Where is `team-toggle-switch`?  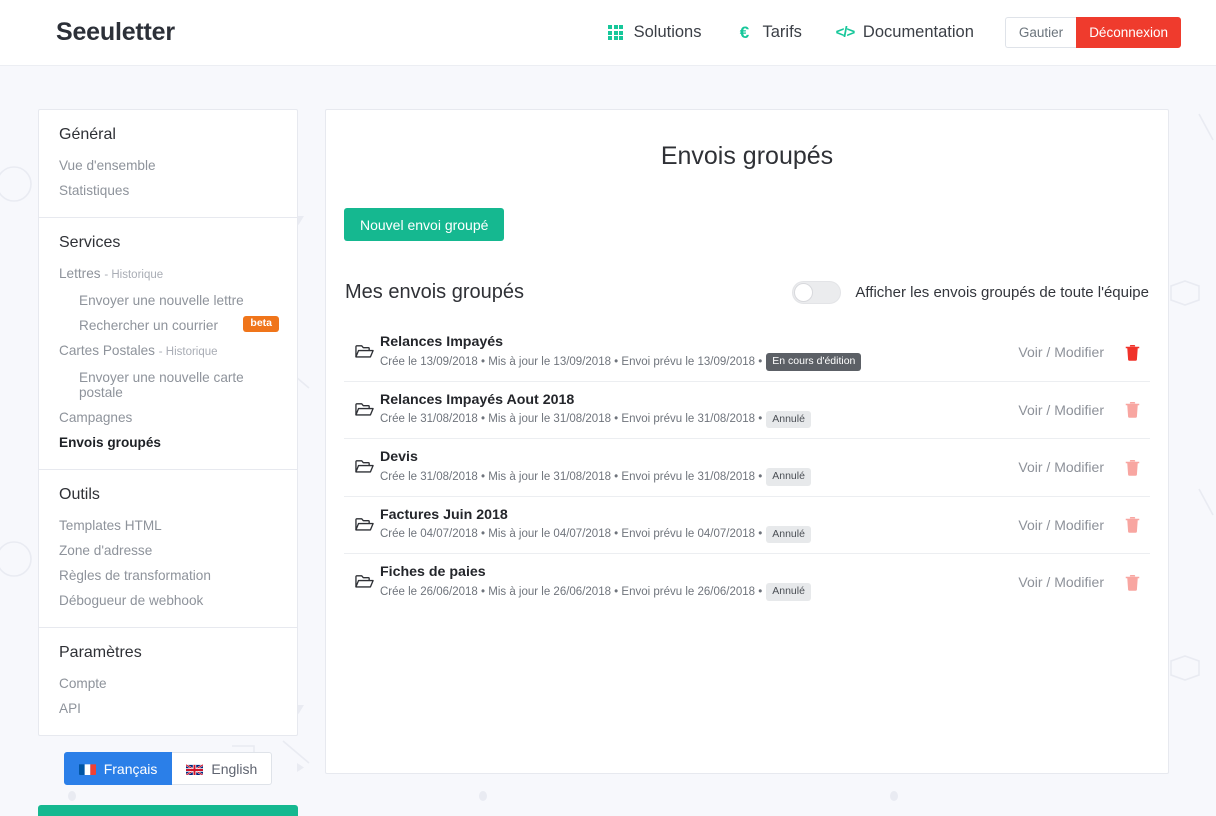
team-toggle-switch is located at coordinates (817, 292).